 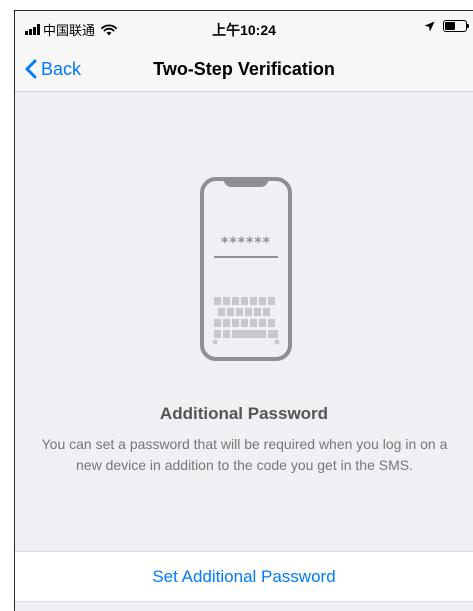 What do you see at coordinates (450, 26) in the screenshot?
I see `battery-fill` at bounding box center [450, 26].